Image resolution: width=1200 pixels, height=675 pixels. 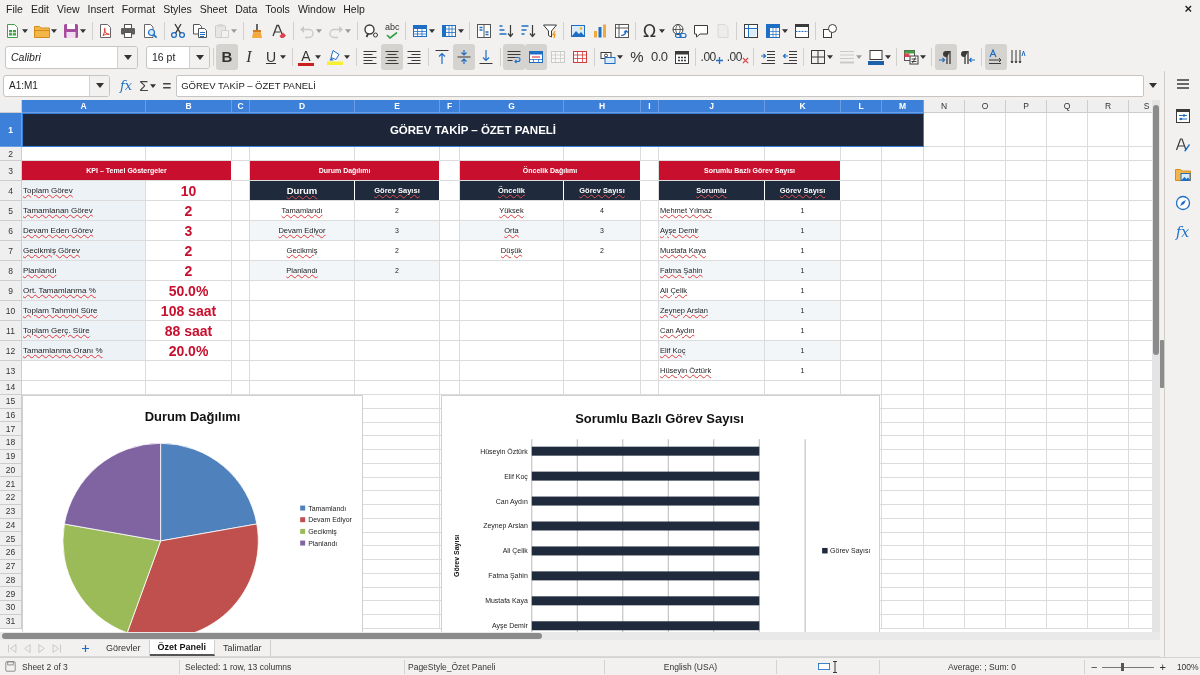 I want to click on menu-item: Sheet, so click(x=213, y=9).